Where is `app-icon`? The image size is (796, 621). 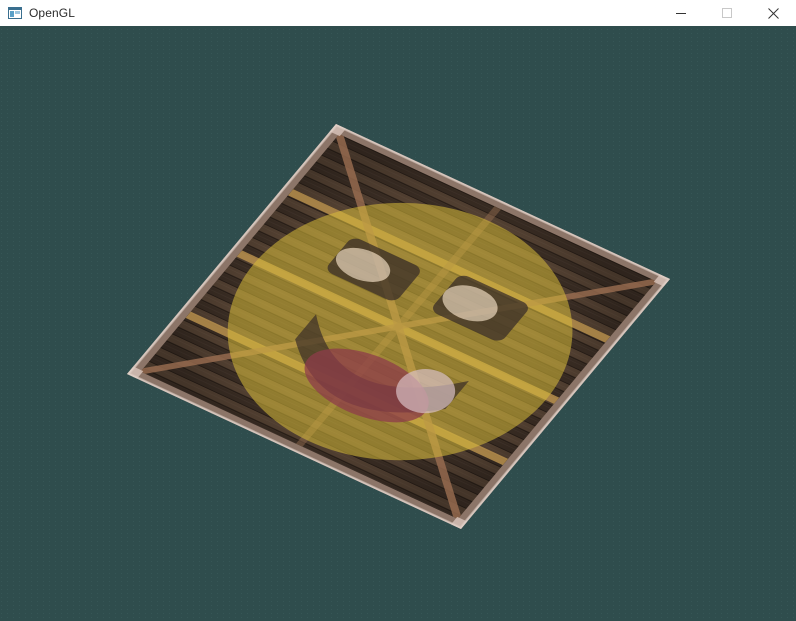 app-icon is located at coordinates (15, 13).